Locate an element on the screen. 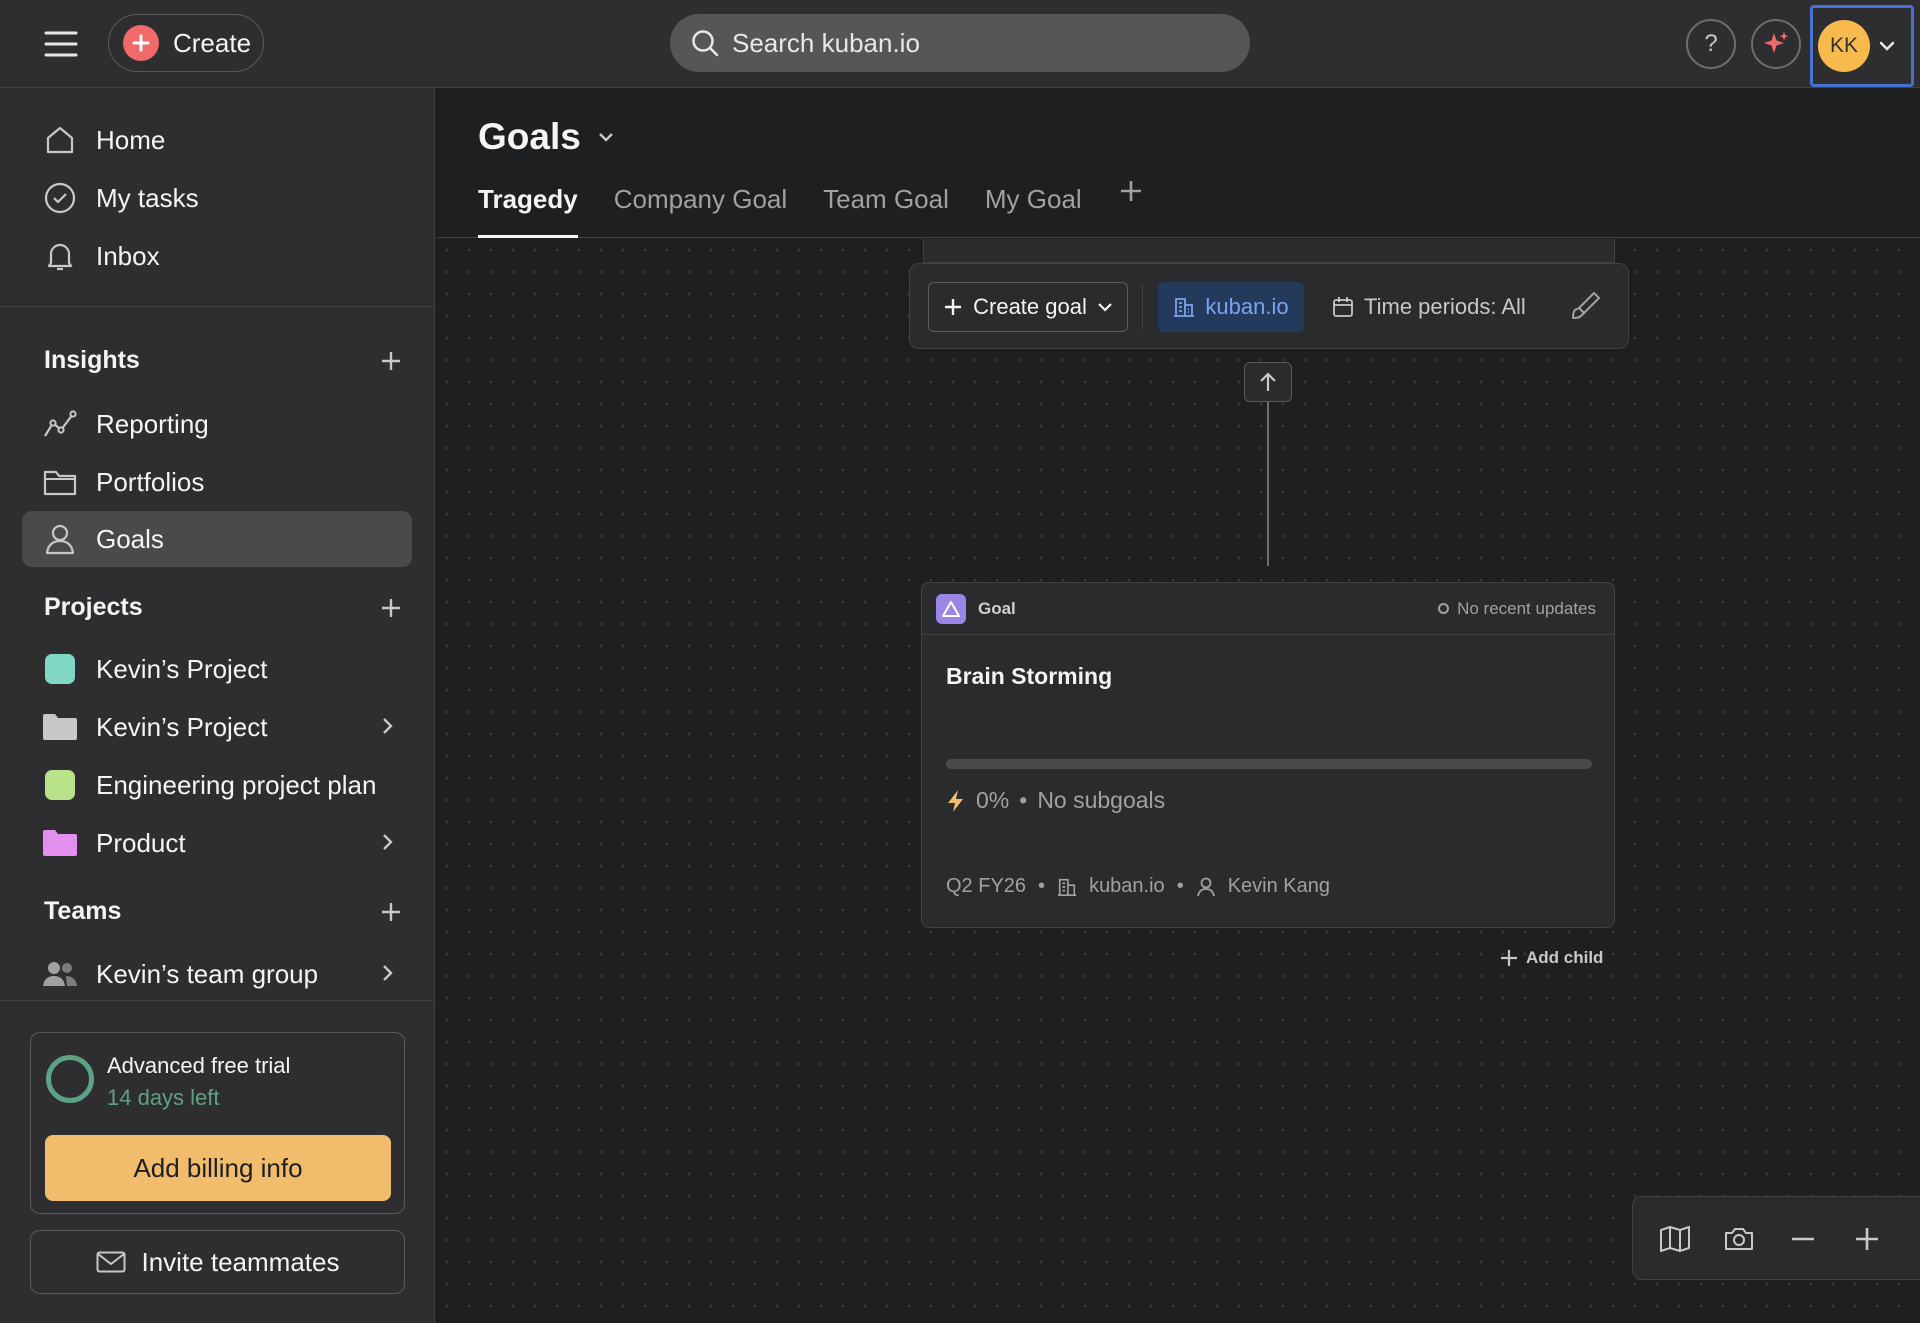 The image size is (1920, 1323). sidebar-item-product-folder: Product is located at coordinates (217, 843).